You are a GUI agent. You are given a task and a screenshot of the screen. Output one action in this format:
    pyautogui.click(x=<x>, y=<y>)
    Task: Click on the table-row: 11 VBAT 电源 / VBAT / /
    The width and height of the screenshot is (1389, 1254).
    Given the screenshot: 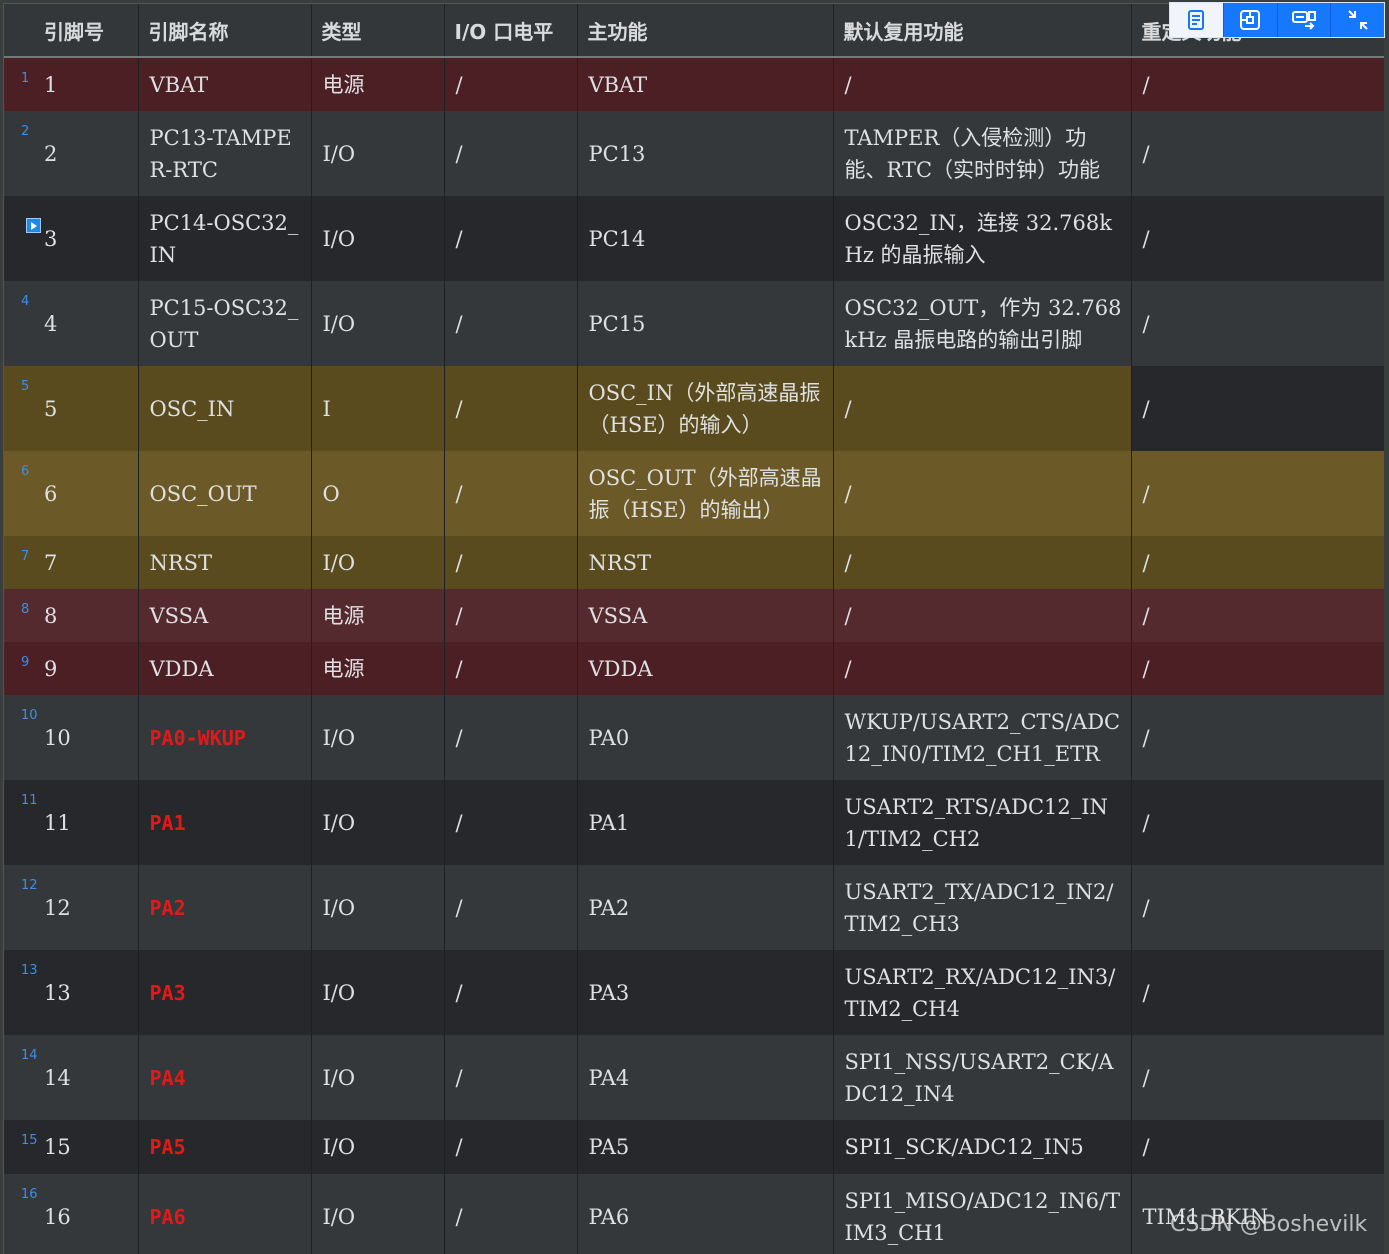 What is the action you would take?
    pyautogui.click(x=694, y=84)
    